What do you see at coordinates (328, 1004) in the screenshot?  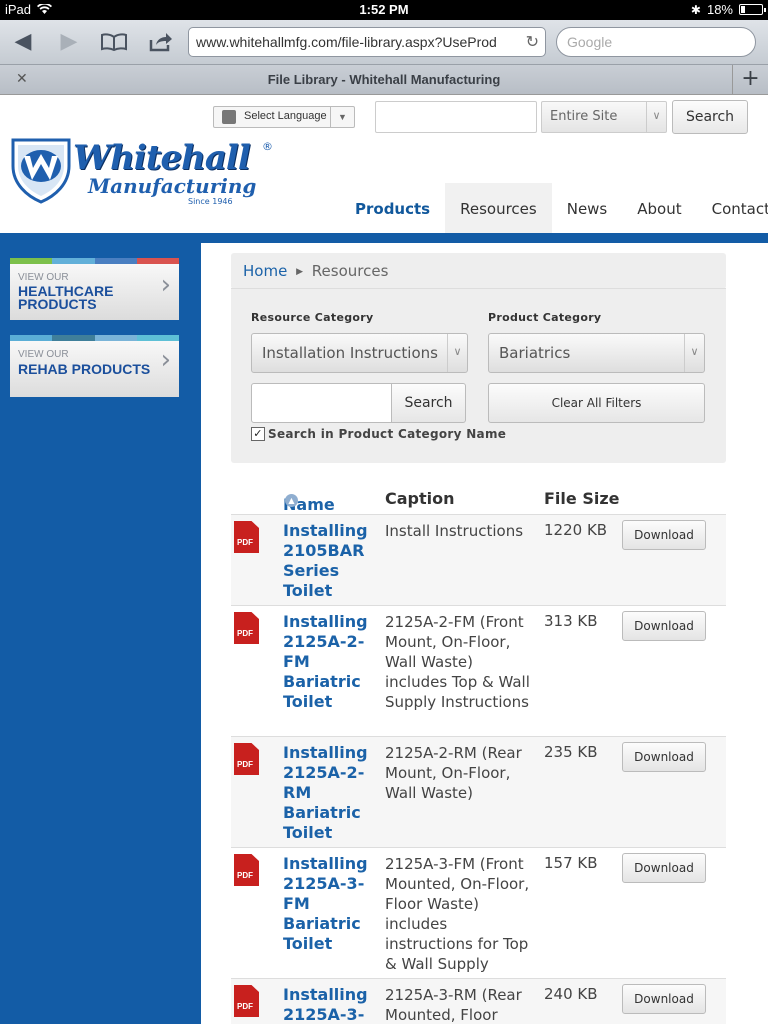 I see `file-name-link: Installing 2125A-3-` at bounding box center [328, 1004].